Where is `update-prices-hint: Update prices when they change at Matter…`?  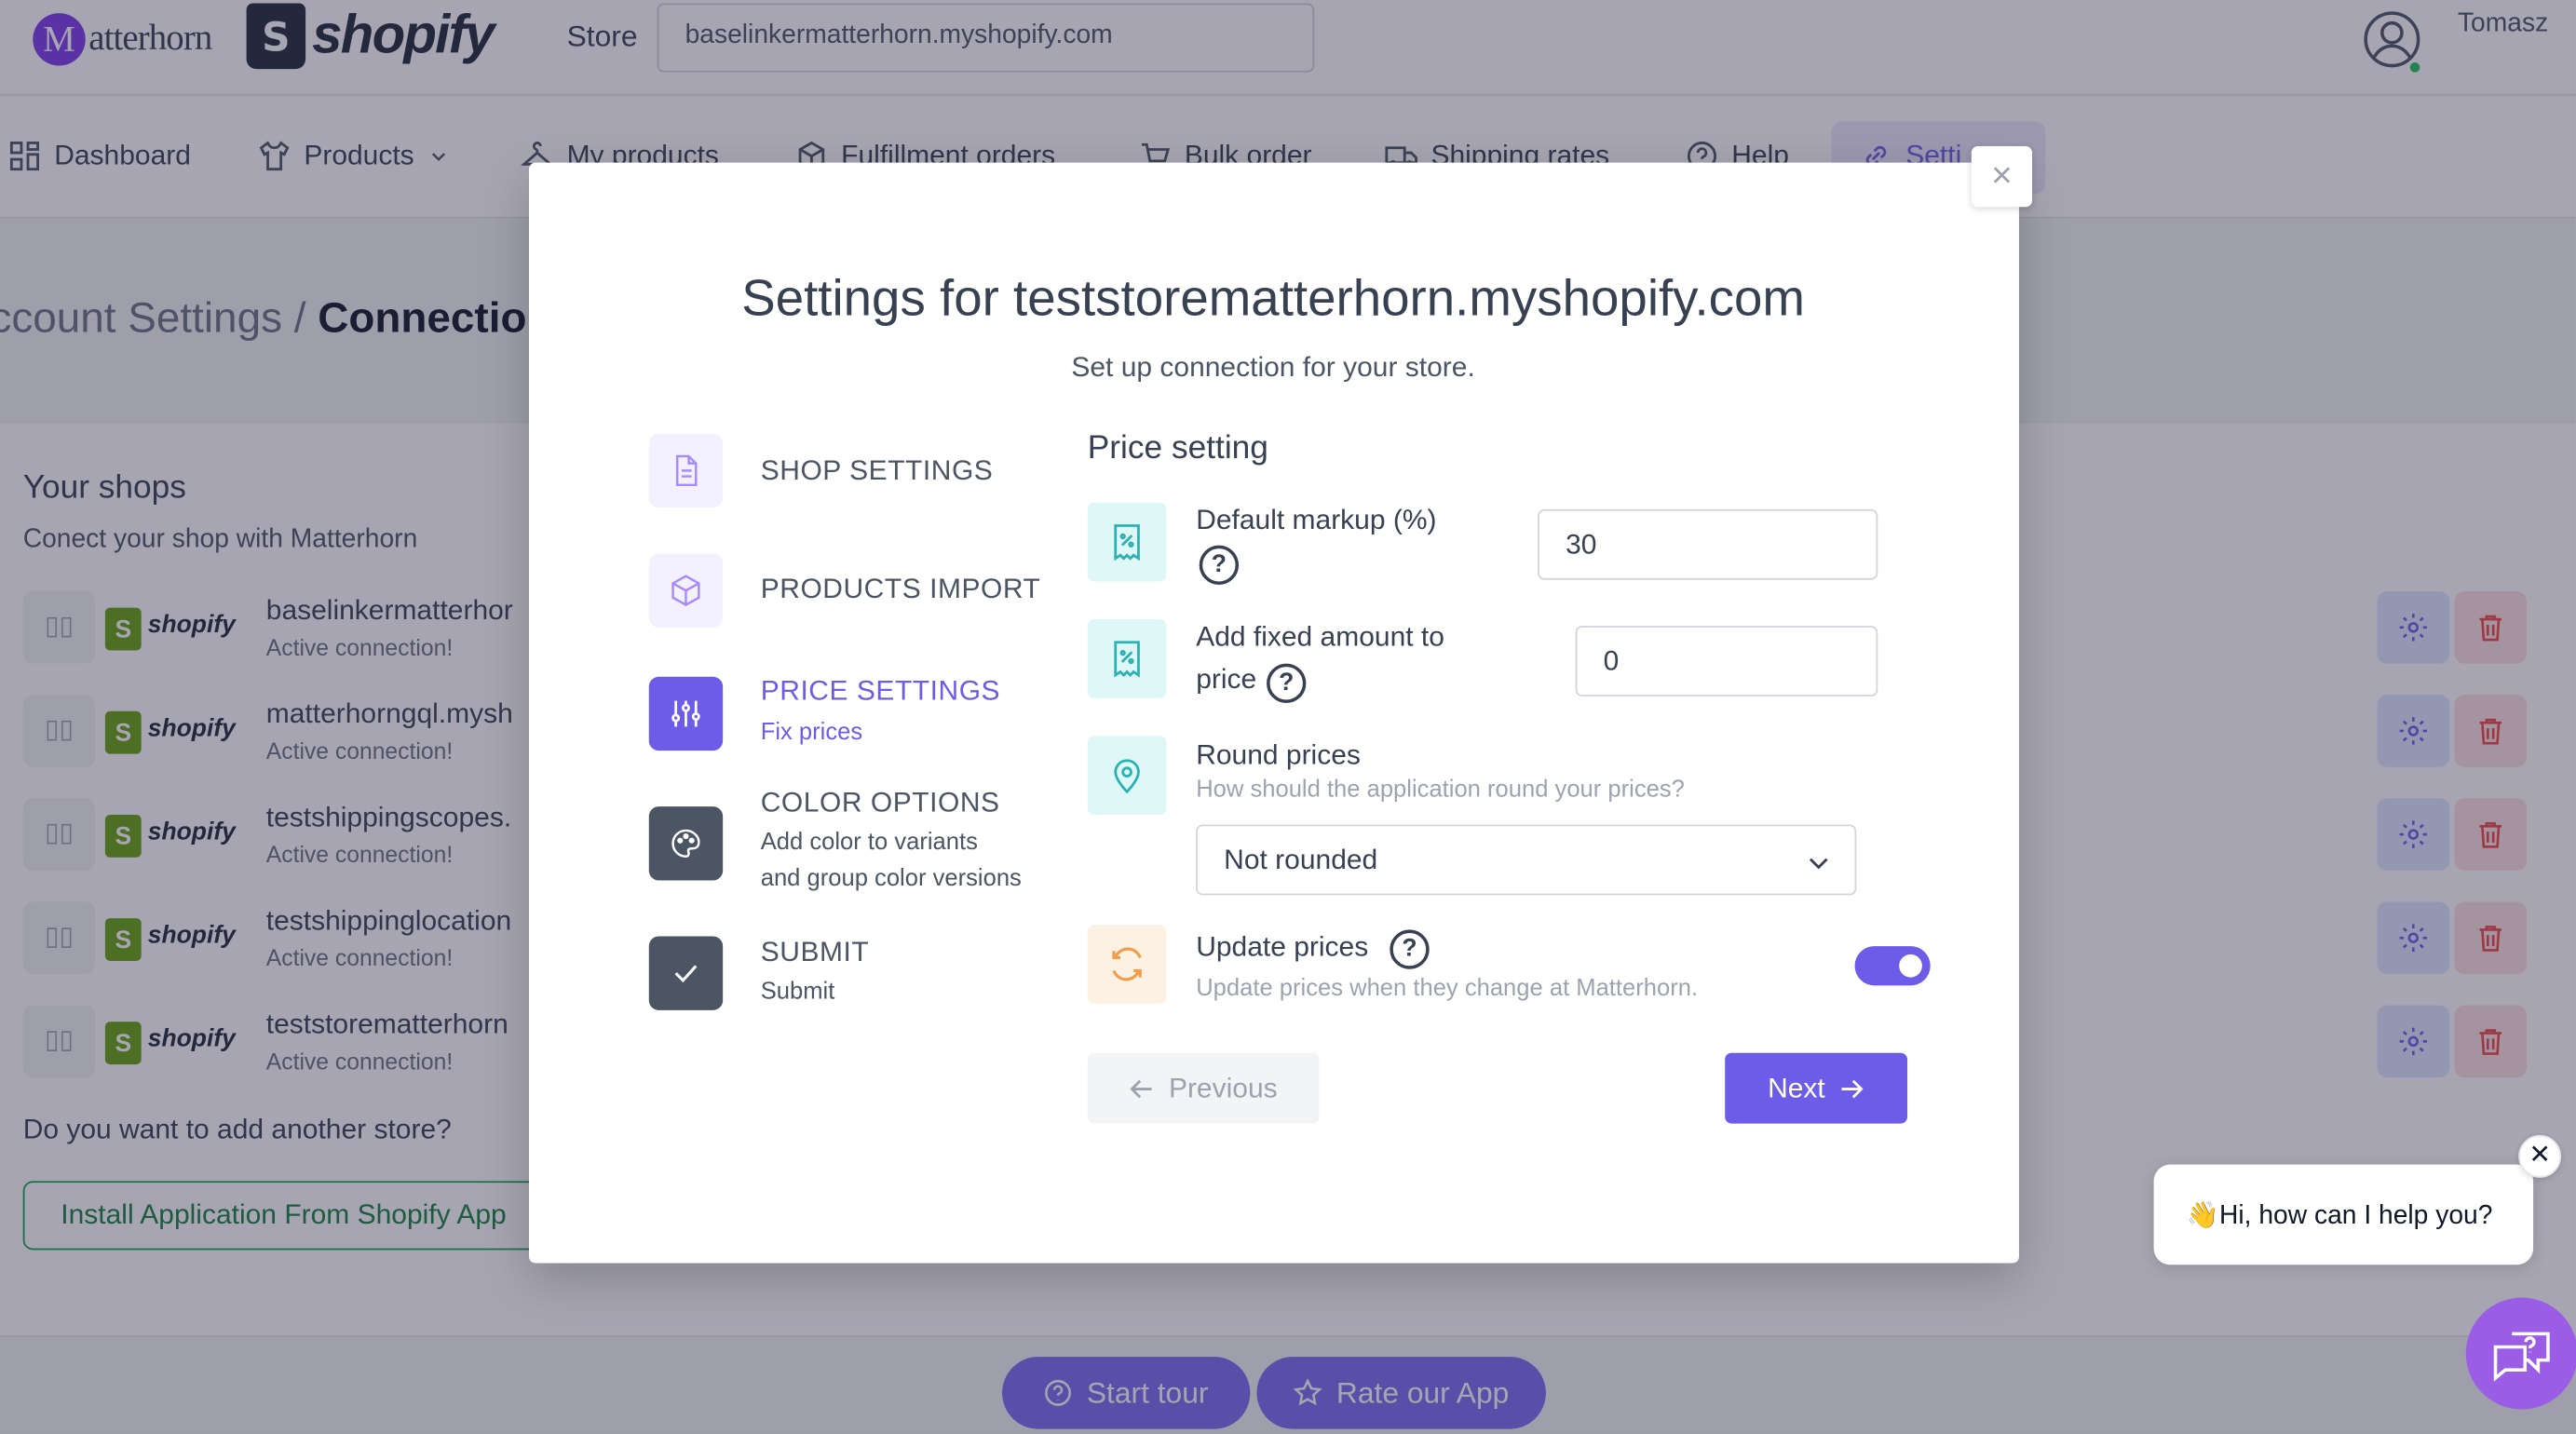
update-prices-hint: Update prices when they change at Matter… is located at coordinates (1447, 989).